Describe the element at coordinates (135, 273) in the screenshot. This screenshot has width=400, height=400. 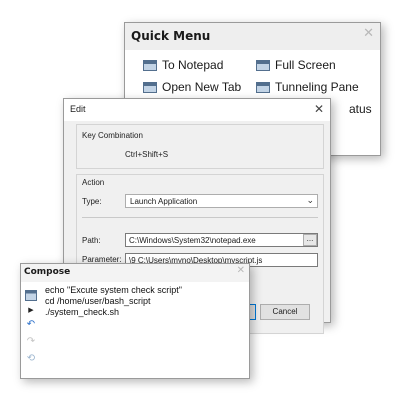
I see `compose-titlebar: Compose ✕` at that location.